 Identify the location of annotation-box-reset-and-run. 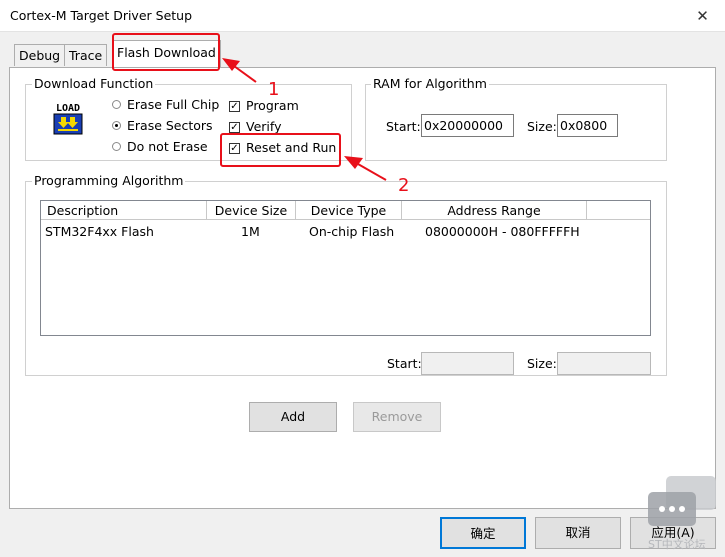
(280, 150).